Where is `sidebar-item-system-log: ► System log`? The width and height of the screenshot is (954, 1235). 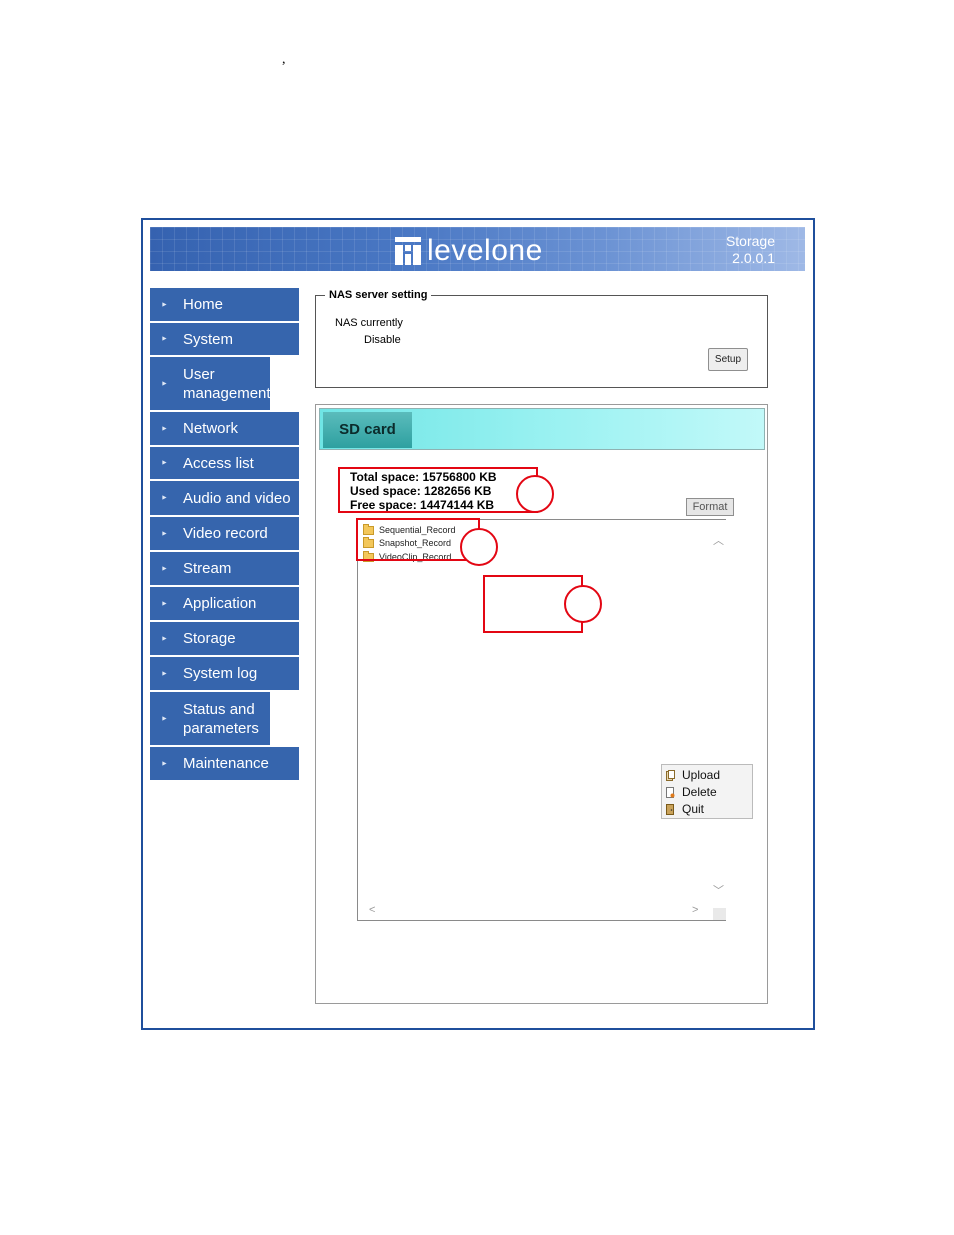 sidebar-item-system-log: ► System log is located at coordinates (224, 674).